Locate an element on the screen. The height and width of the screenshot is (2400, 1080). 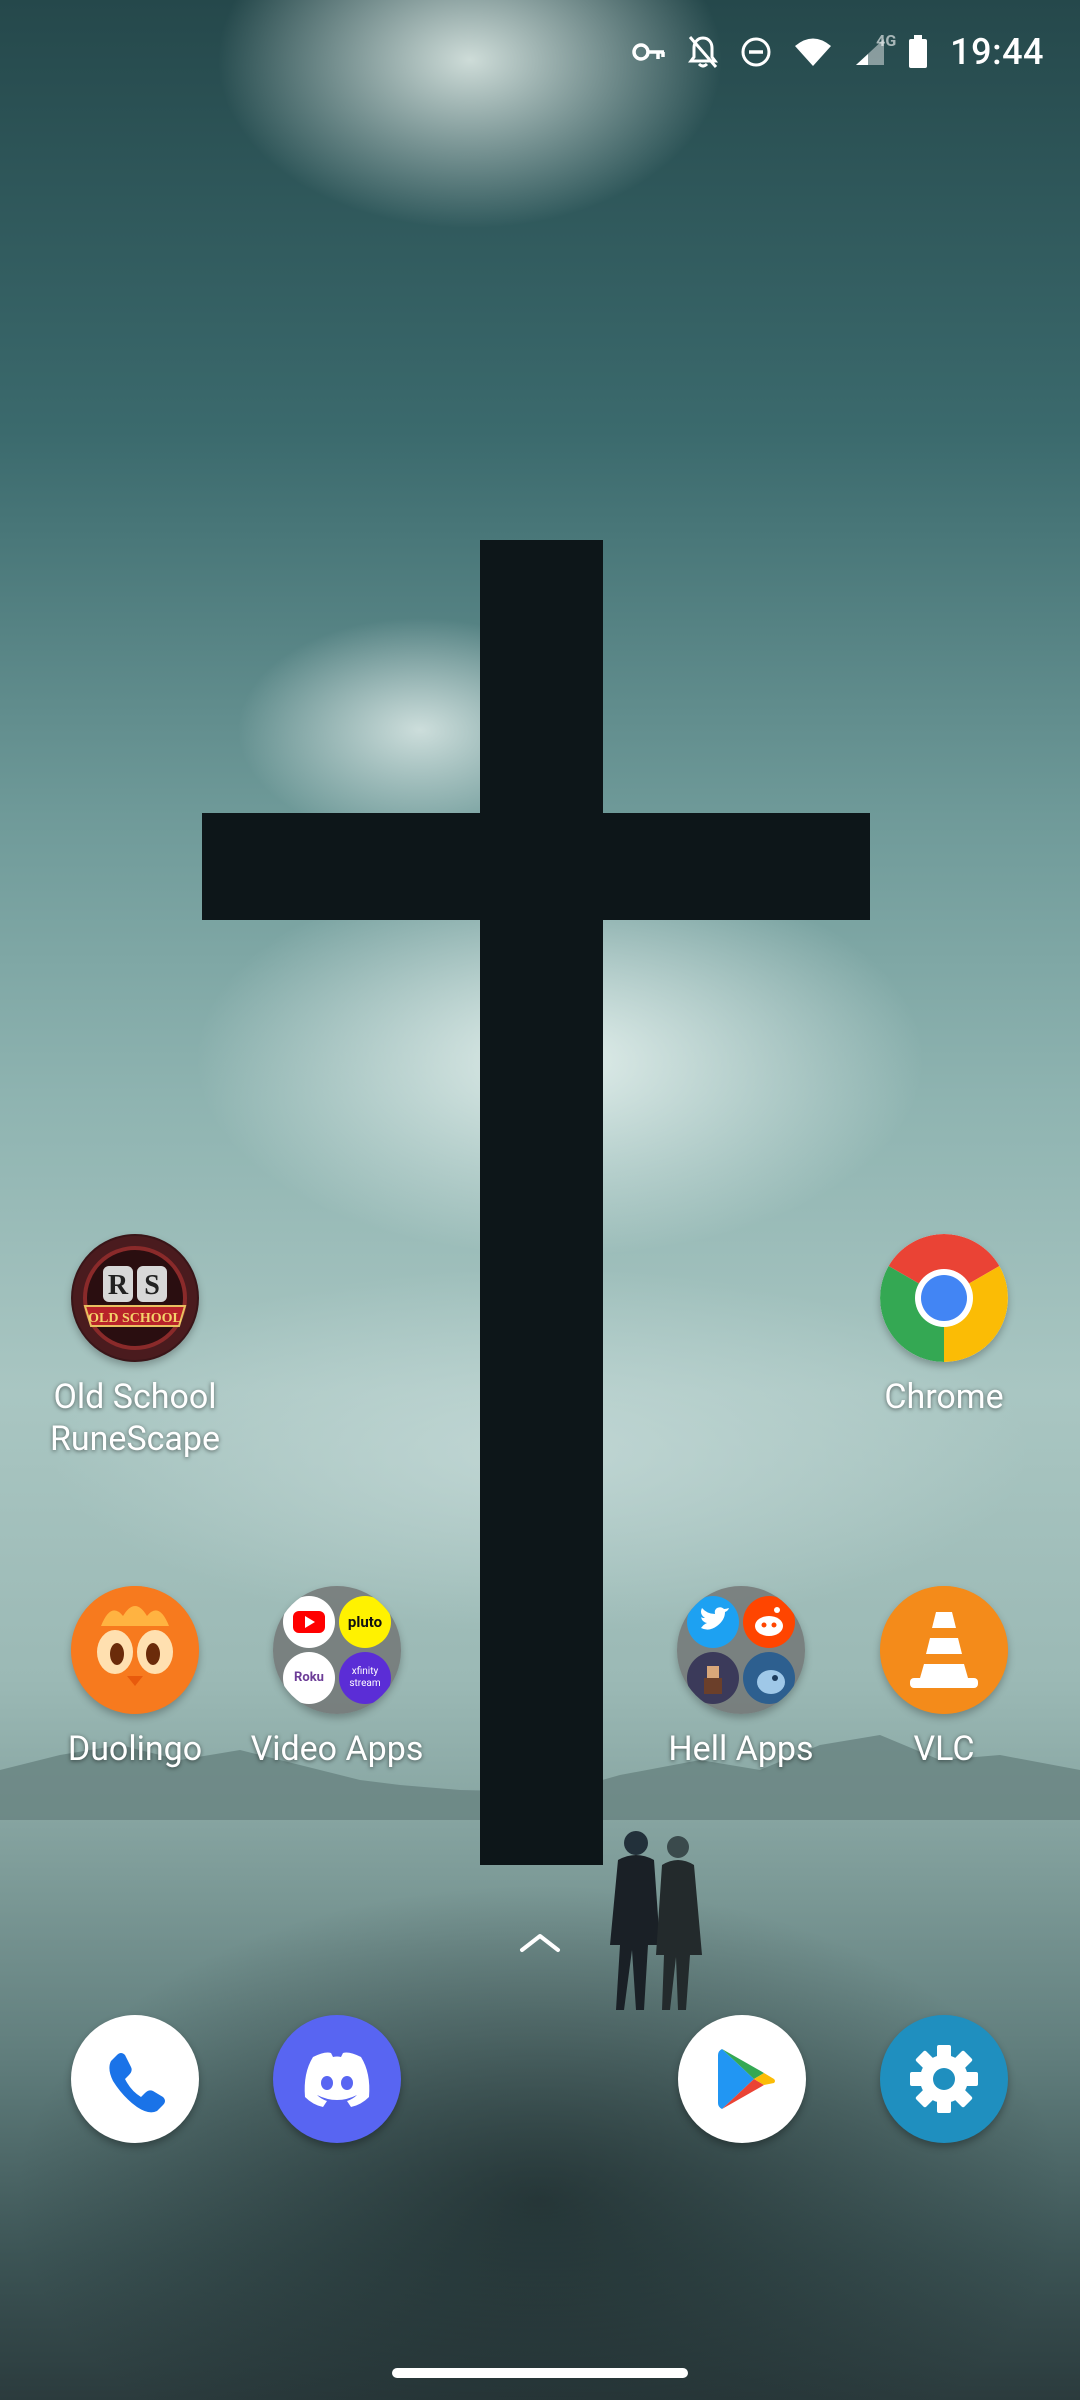
notifications-off-icon is located at coordinates (703, 52).